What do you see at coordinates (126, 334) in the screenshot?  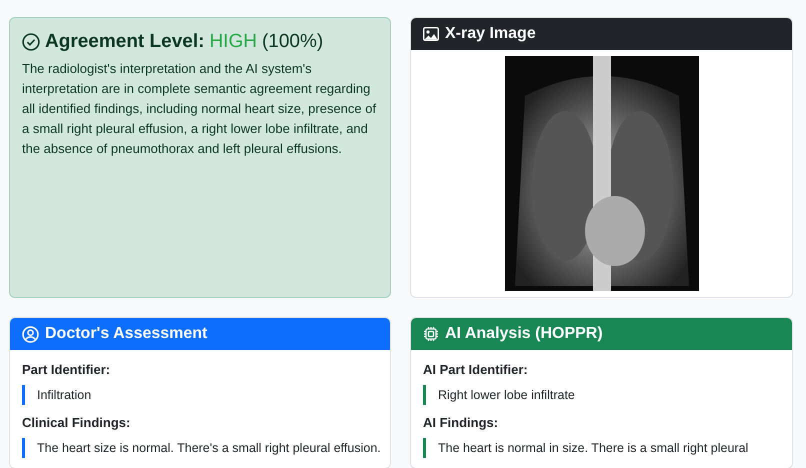 I see `card-title: Doctor's Assessment` at bounding box center [126, 334].